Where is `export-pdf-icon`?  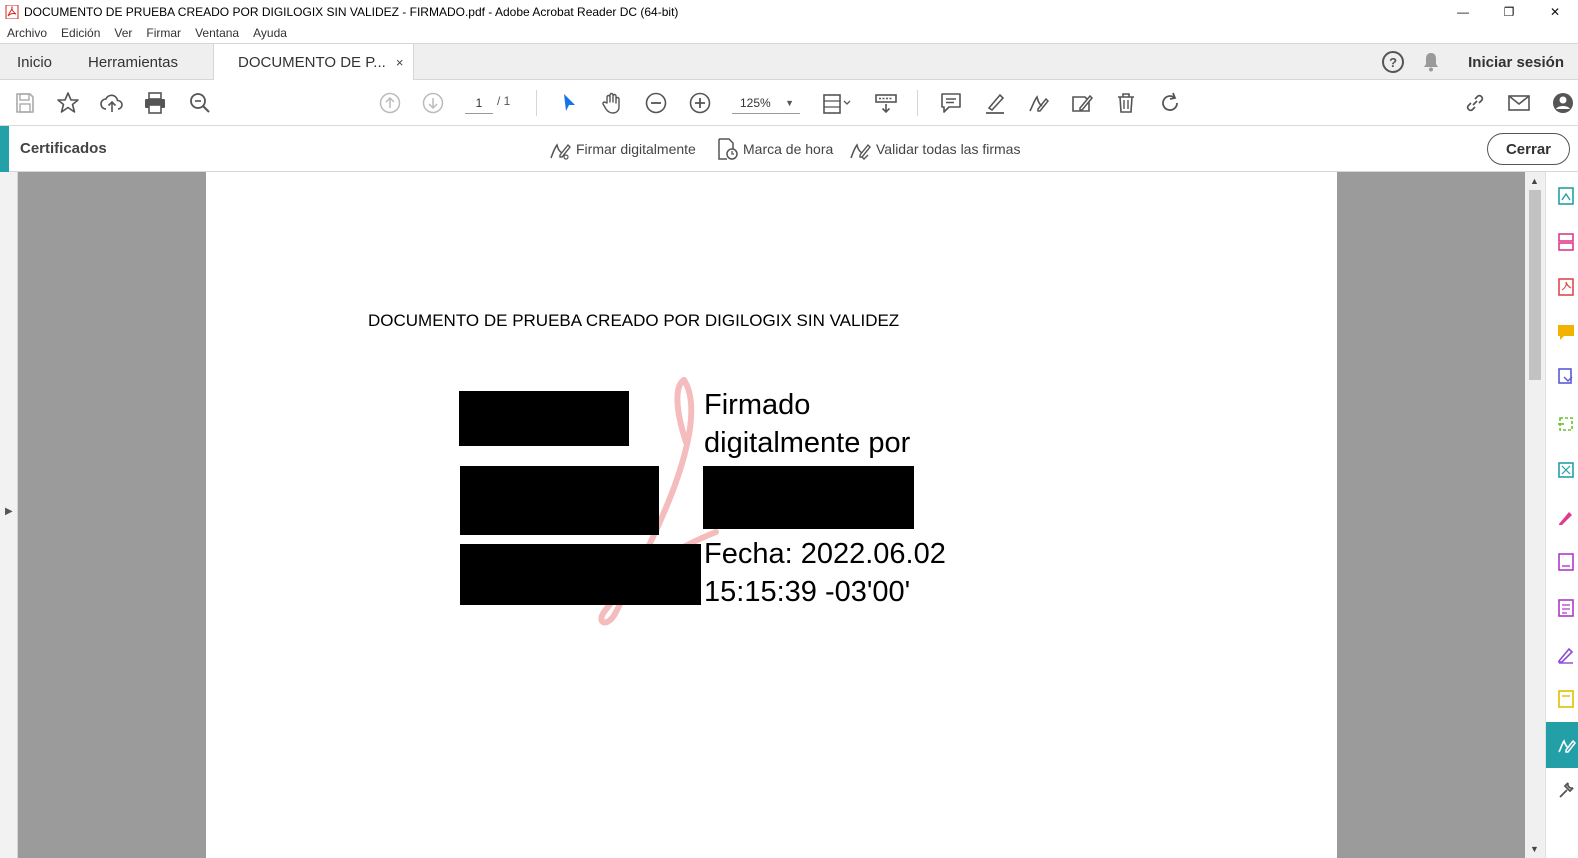 export-pdf-icon is located at coordinates (1566, 196).